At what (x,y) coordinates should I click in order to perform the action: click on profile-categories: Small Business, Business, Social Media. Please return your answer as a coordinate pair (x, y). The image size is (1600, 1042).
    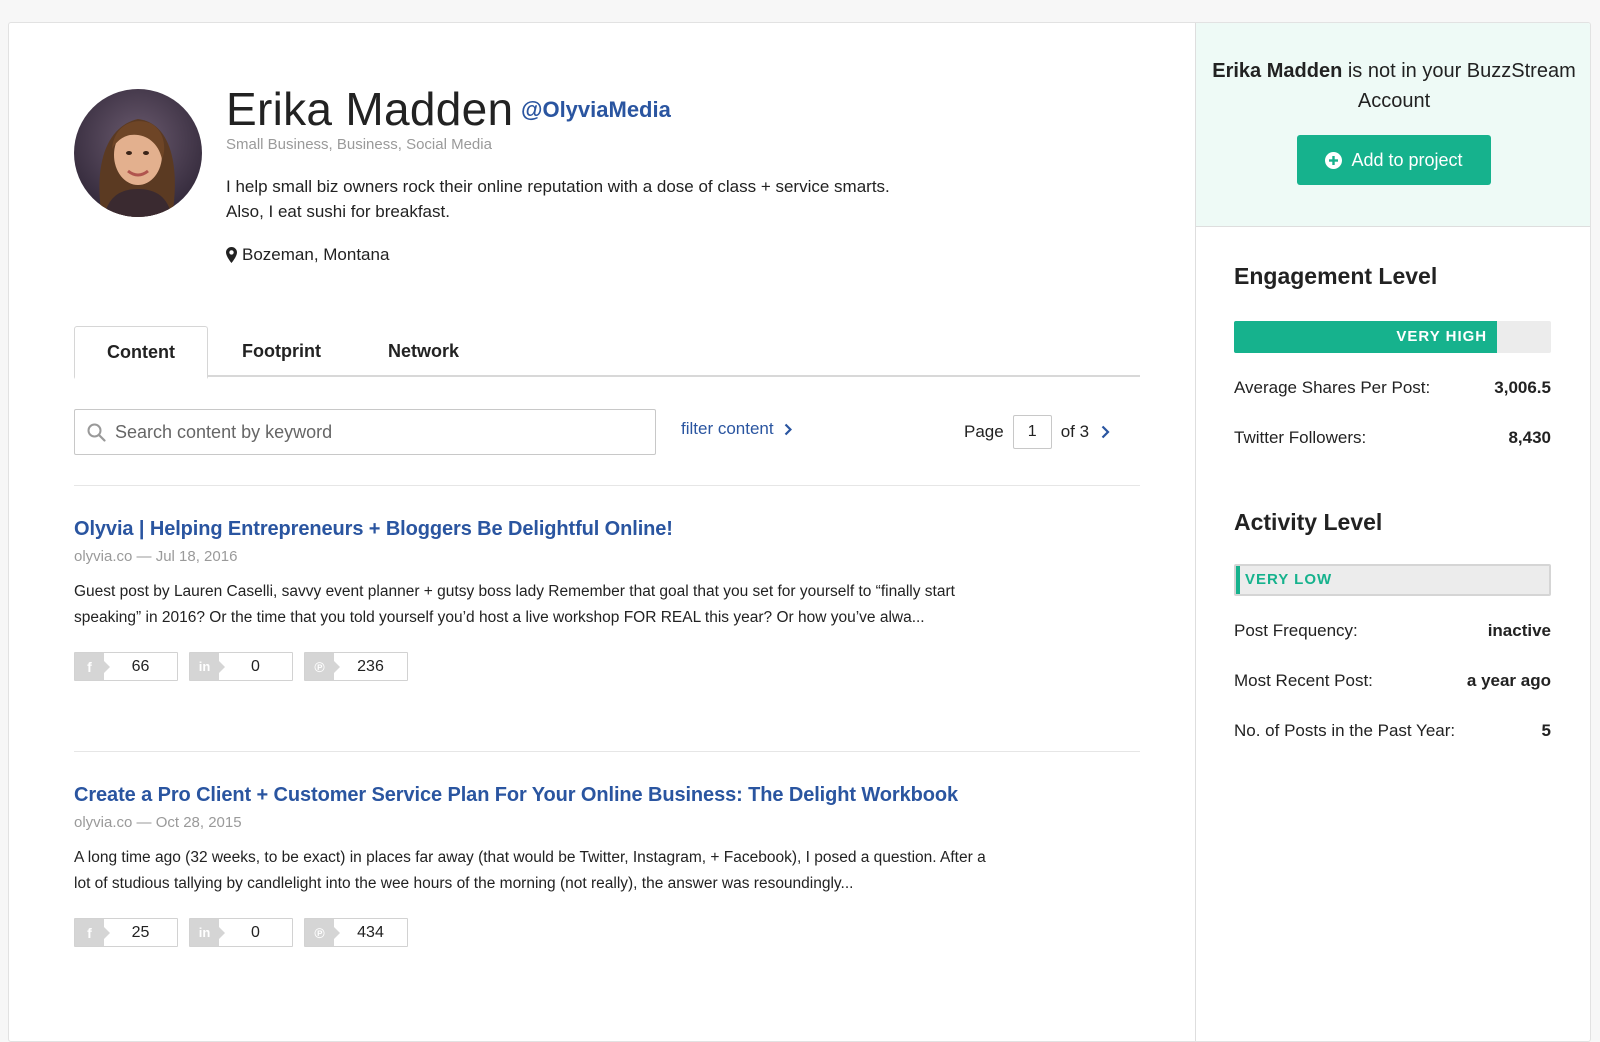
    Looking at the image, I should click on (359, 144).